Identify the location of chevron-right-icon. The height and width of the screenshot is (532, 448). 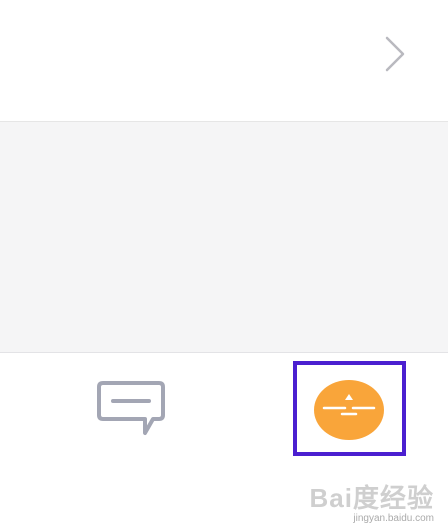
(396, 54).